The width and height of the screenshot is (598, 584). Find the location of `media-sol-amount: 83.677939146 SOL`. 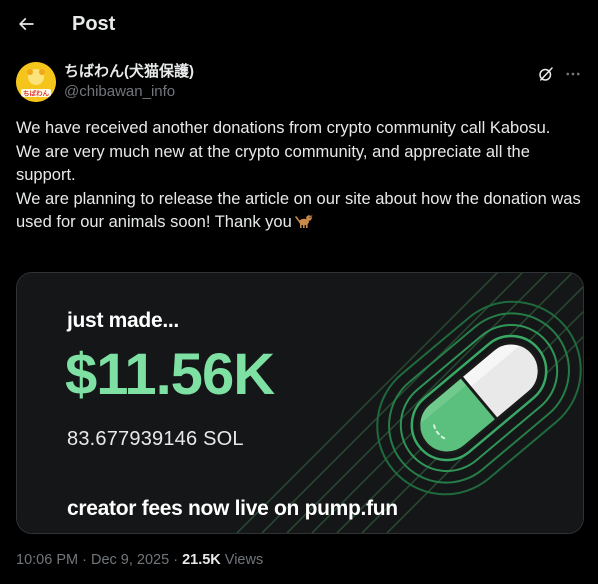

media-sol-amount: 83.677939146 SOL is located at coordinates (155, 439).